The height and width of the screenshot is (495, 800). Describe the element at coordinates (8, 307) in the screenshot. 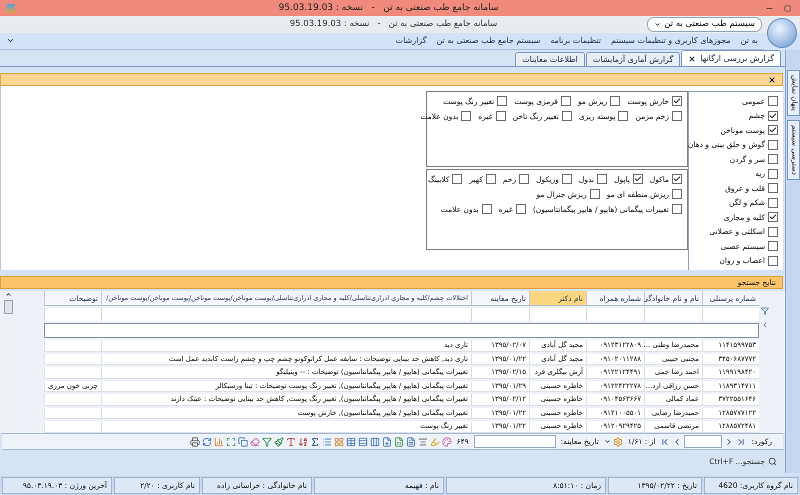

I see `scroll-thumb` at that location.